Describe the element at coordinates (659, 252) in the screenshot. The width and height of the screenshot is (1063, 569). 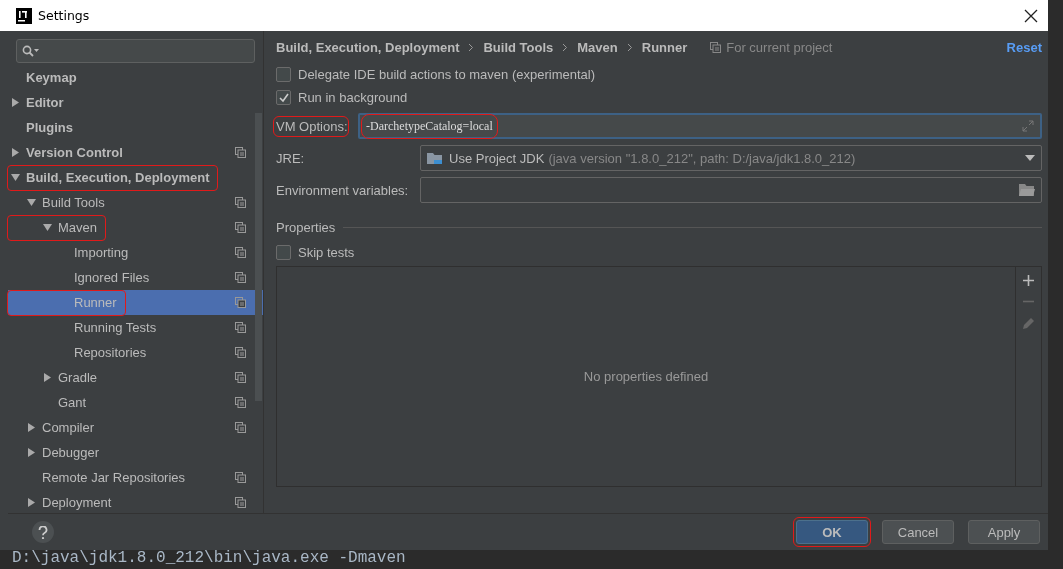
I see `checkbox-option: Skip tests` at that location.